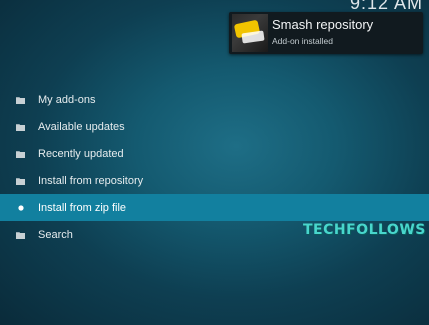 The width and height of the screenshot is (429, 325). Describe the element at coordinates (91, 180) in the screenshot. I see `menu-item-label: Install from repository` at that location.